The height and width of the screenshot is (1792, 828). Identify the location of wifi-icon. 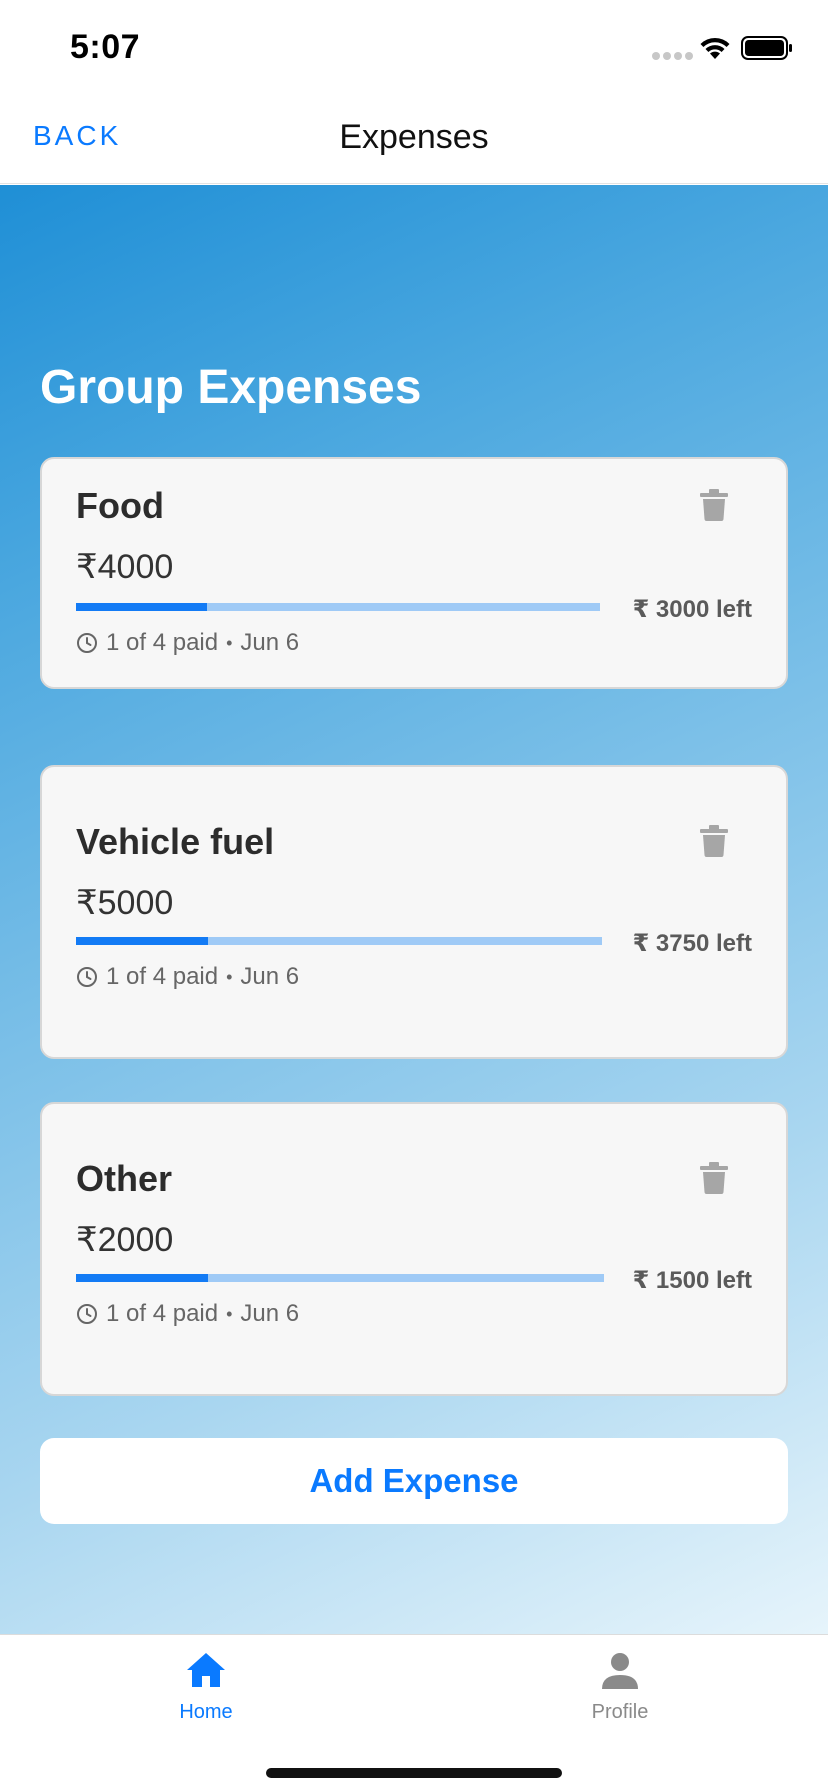
(715, 48).